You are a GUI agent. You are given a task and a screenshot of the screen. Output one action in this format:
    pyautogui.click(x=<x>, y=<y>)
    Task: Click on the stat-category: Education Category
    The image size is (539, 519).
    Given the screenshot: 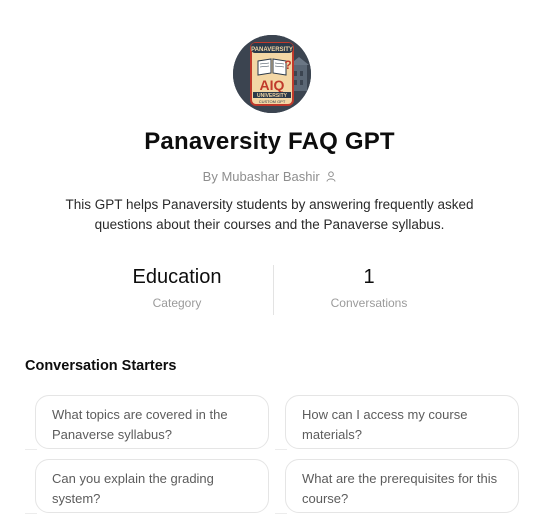 What is the action you would take?
    pyautogui.click(x=177, y=288)
    